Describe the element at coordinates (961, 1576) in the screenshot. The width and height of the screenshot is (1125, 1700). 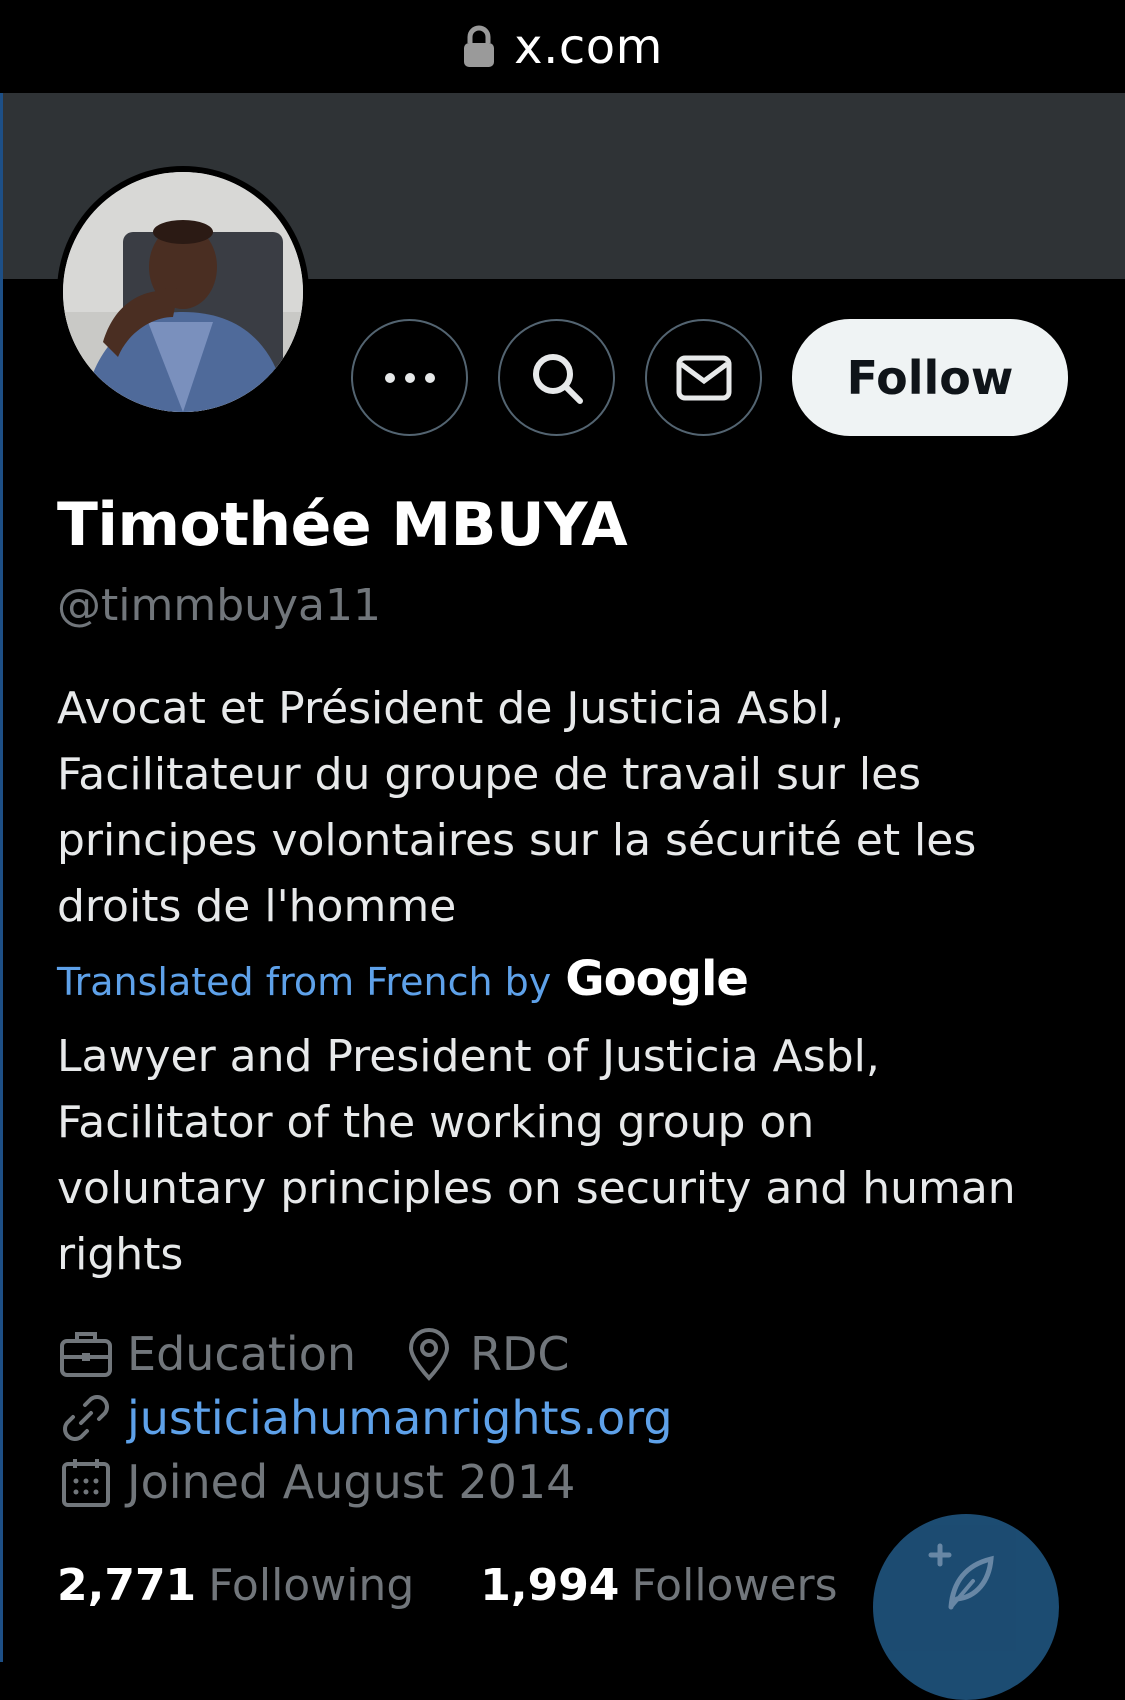
I see `compose-feather-icon` at that location.